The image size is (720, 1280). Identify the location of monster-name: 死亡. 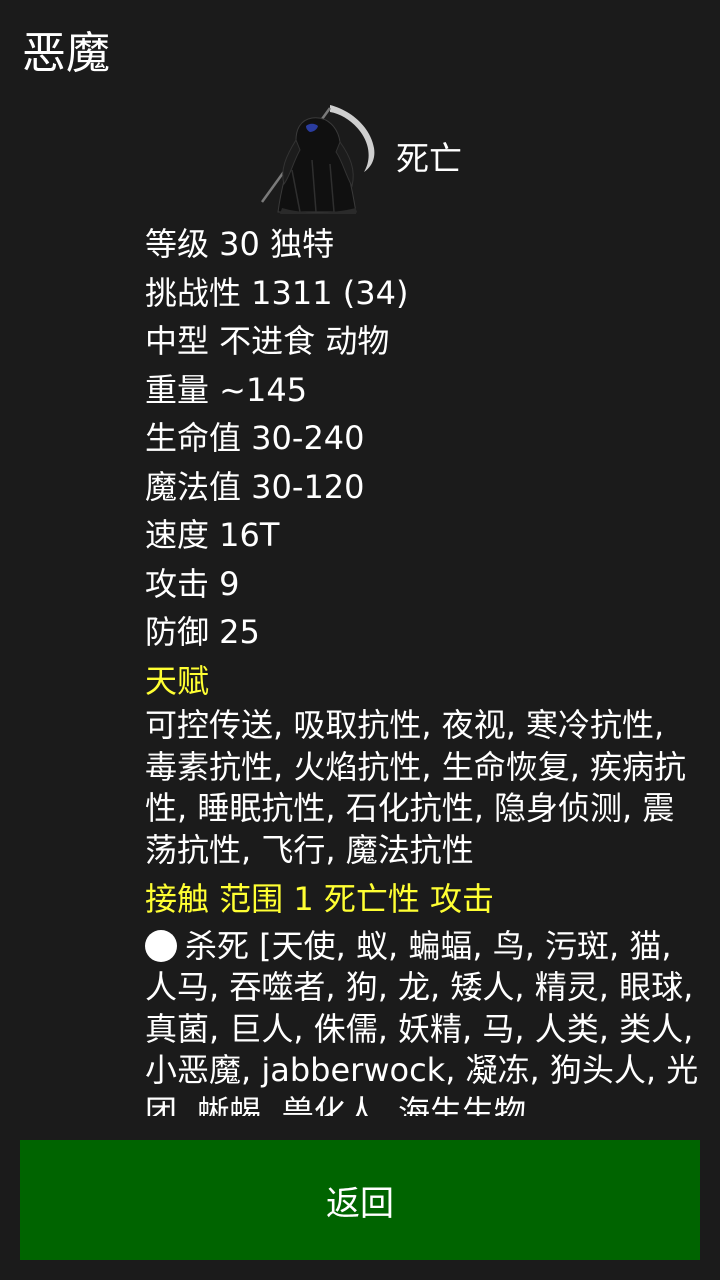
(429, 158).